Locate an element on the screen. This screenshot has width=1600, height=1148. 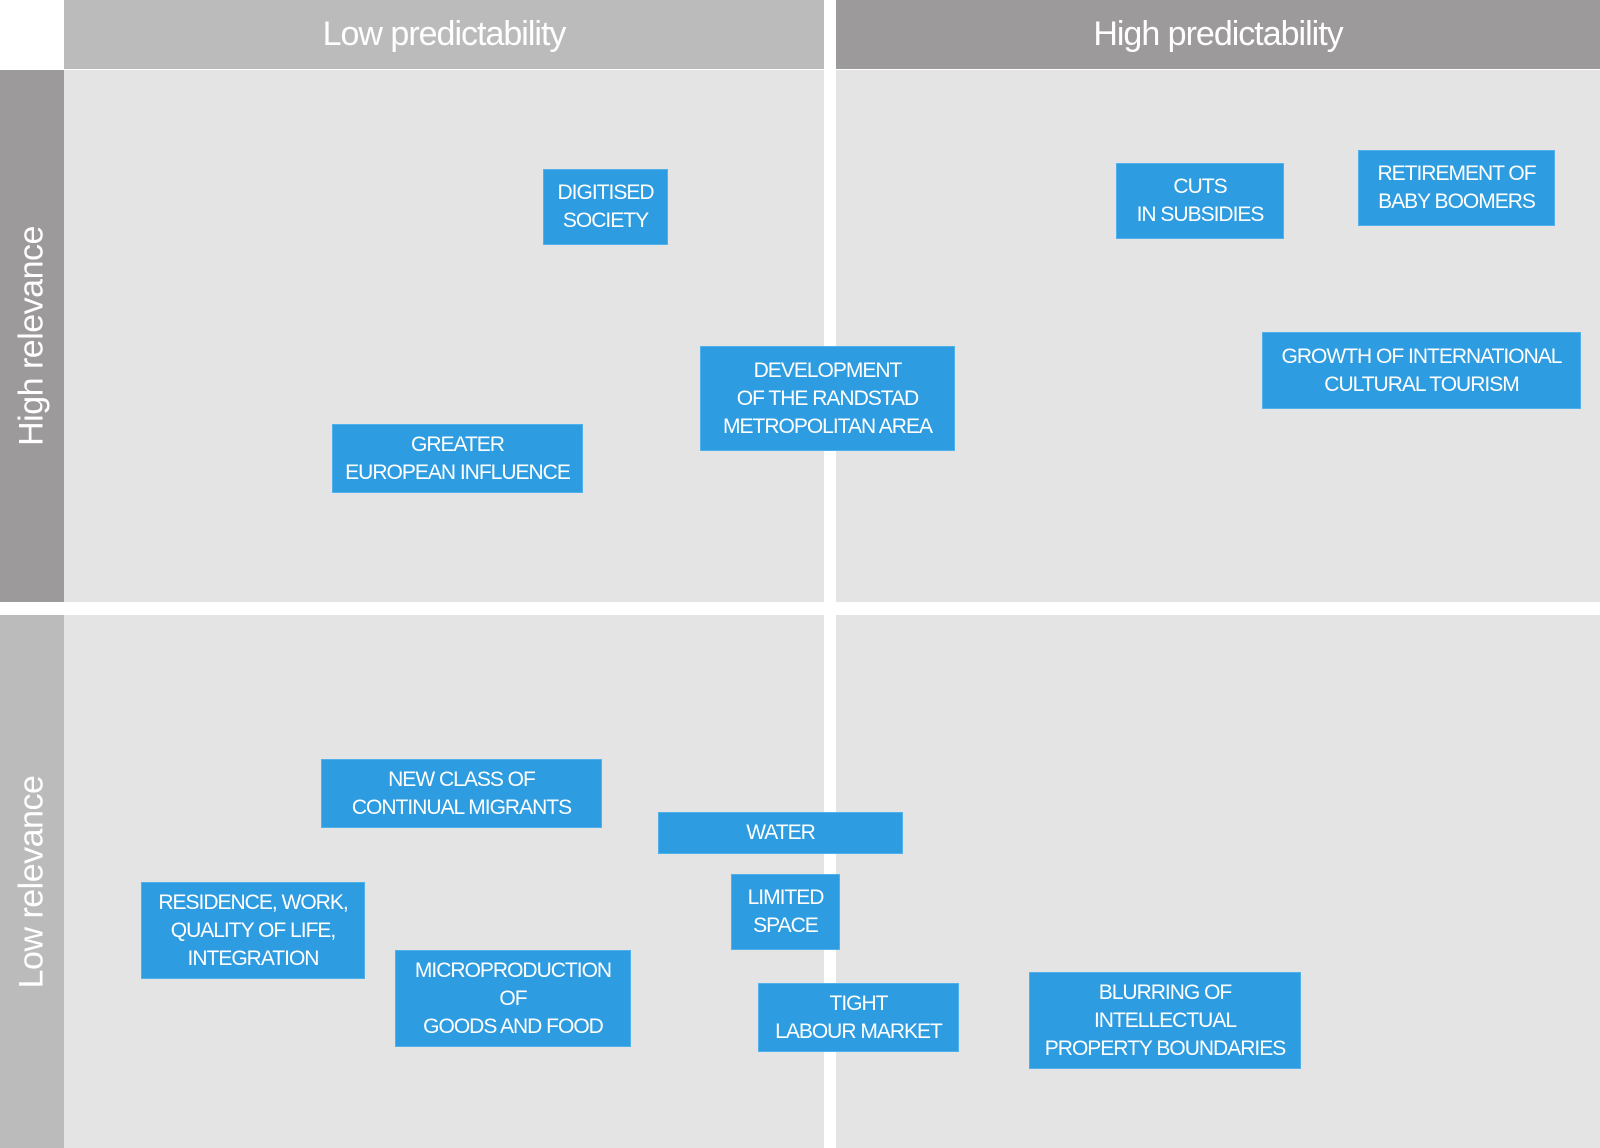
row-header-label: Low relevance is located at coordinates (31, 881).